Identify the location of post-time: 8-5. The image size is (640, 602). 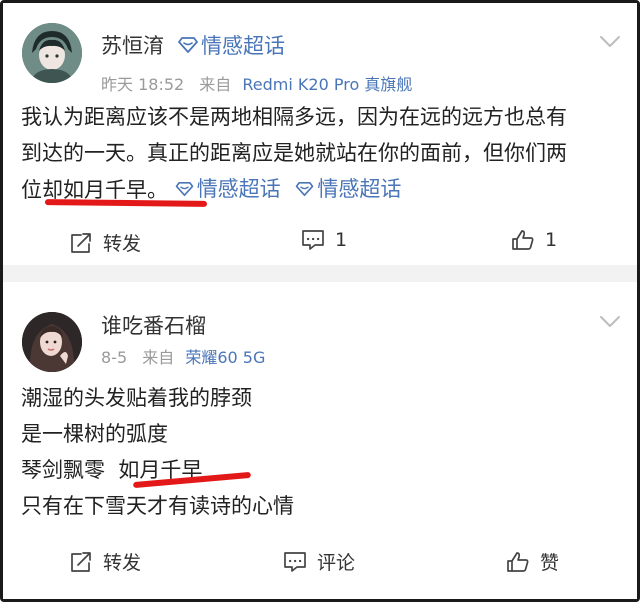
(114, 357).